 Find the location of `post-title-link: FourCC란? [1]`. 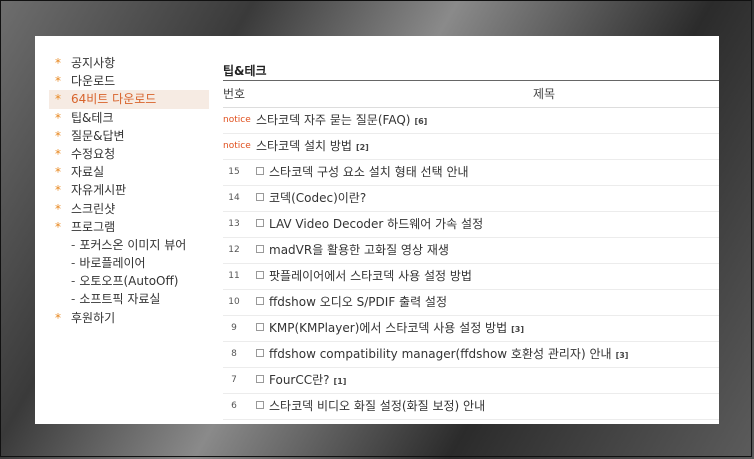

post-title-link: FourCC란? [1] is located at coordinates (301, 381).